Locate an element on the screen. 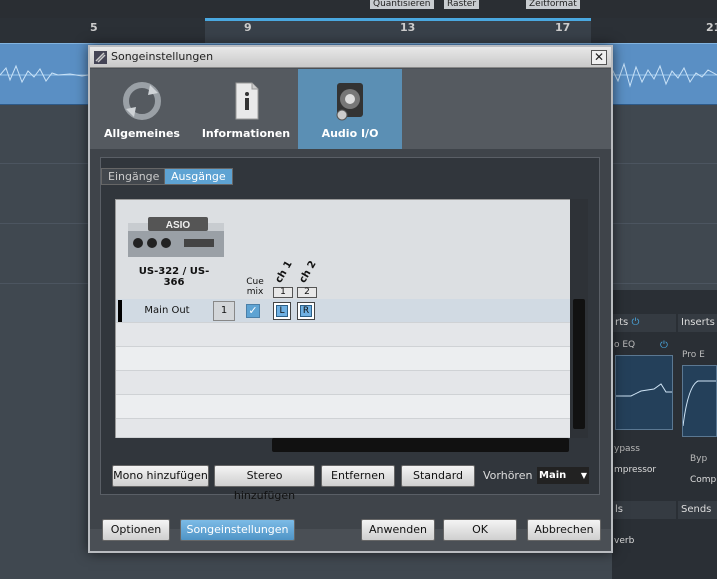 This screenshot has height=579, width=717. channel-1-toggle: L is located at coordinates (282, 311).